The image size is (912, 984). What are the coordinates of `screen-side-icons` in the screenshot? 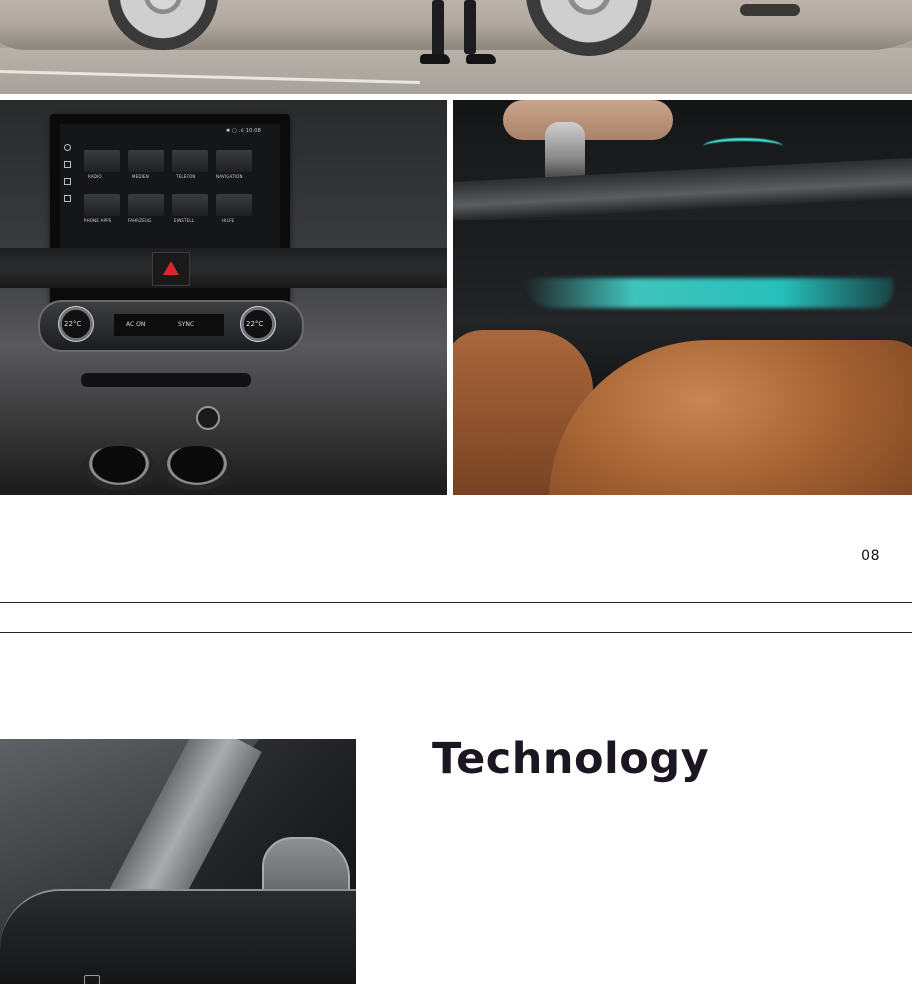 It's located at (67, 185).